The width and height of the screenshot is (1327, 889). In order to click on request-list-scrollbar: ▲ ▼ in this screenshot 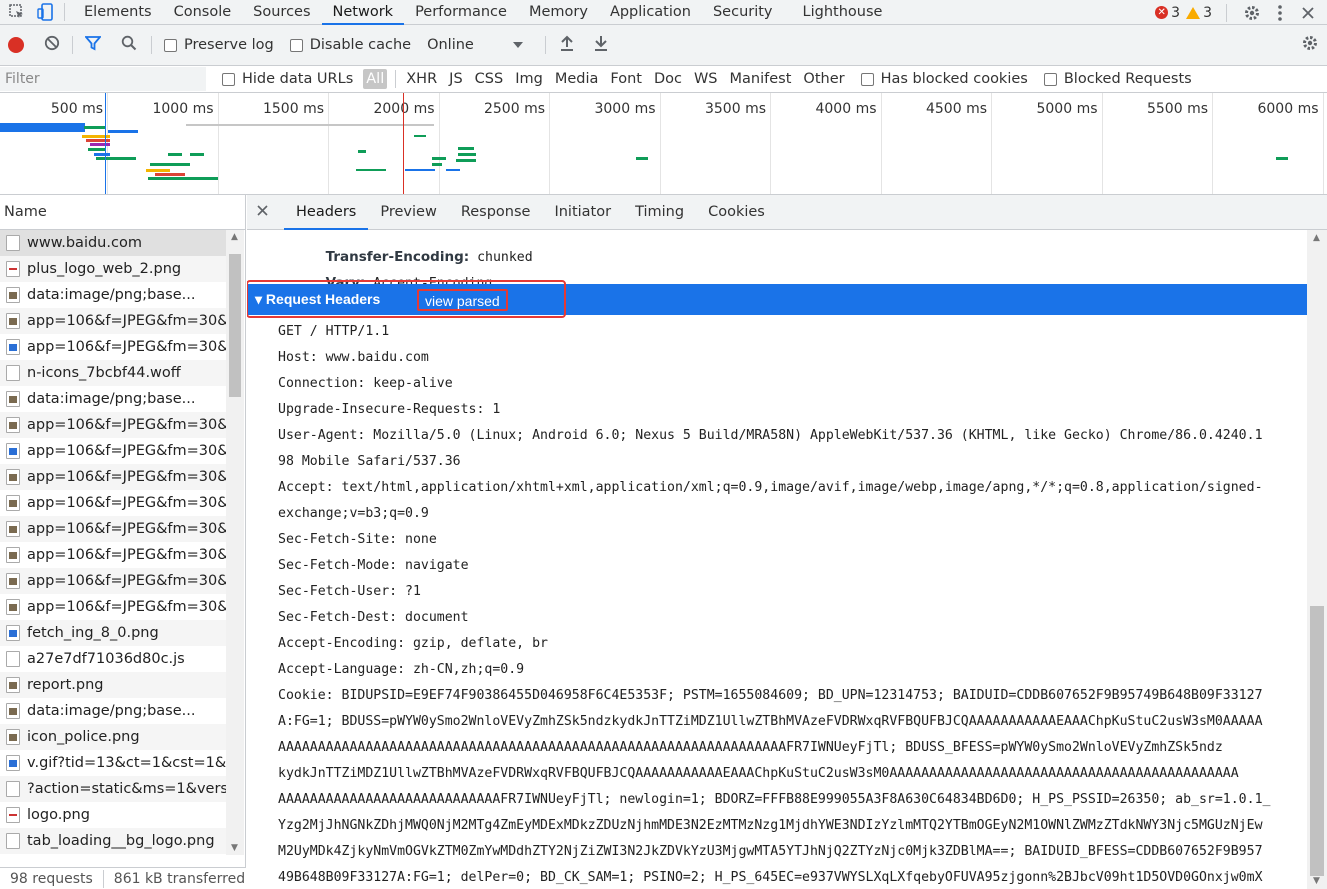, I will do `click(235, 542)`.